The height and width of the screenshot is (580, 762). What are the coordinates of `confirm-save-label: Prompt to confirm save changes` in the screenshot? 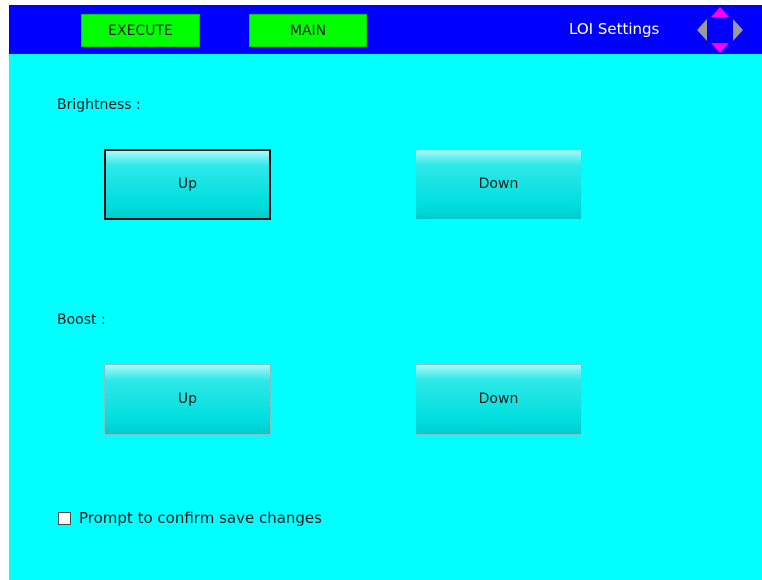 It's located at (200, 518).